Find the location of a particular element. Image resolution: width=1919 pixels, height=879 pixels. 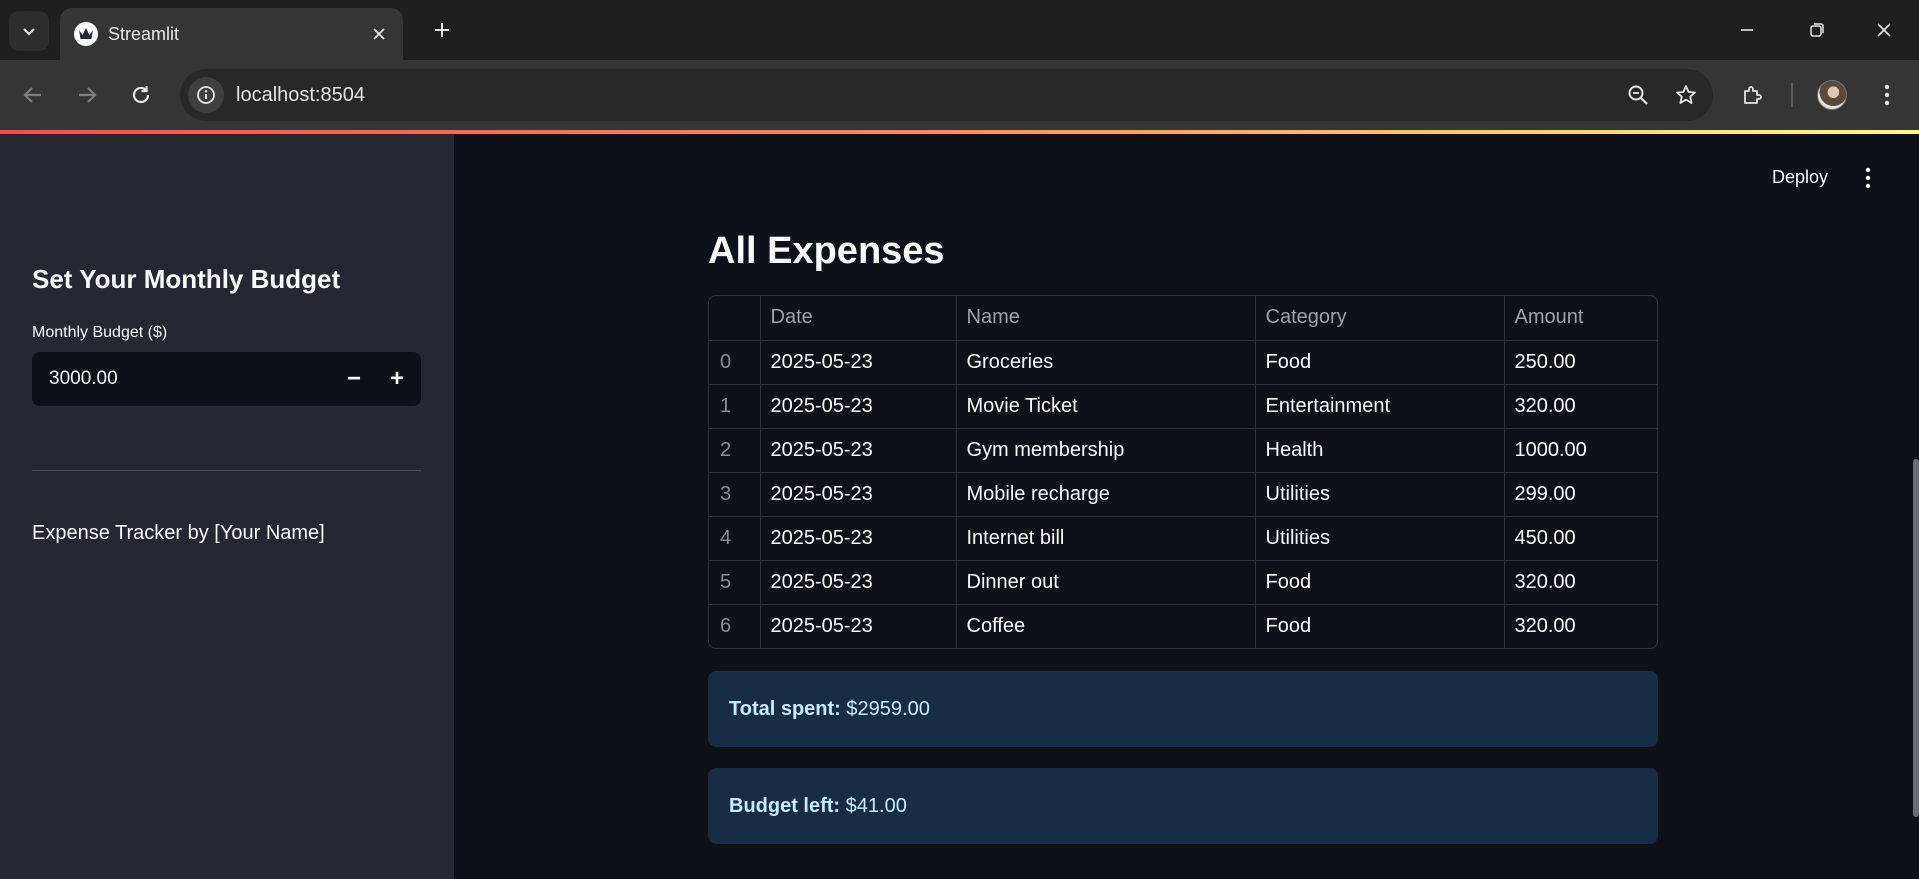

scrollbar is located at coordinates (1916, 638).